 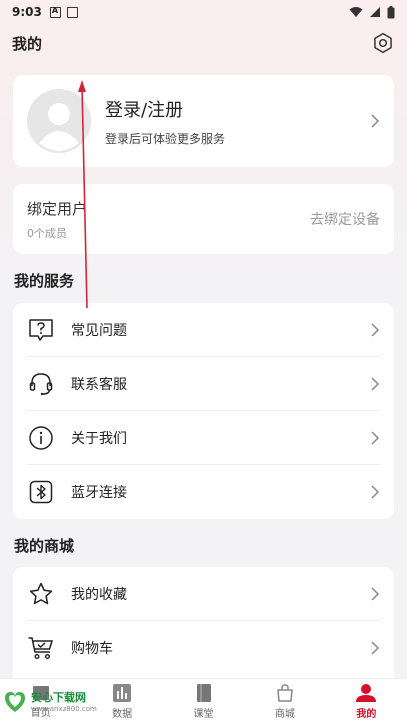 What do you see at coordinates (27, 43) in the screenshot?
I see `page-title: 我的` at bounding box center [27, 43].